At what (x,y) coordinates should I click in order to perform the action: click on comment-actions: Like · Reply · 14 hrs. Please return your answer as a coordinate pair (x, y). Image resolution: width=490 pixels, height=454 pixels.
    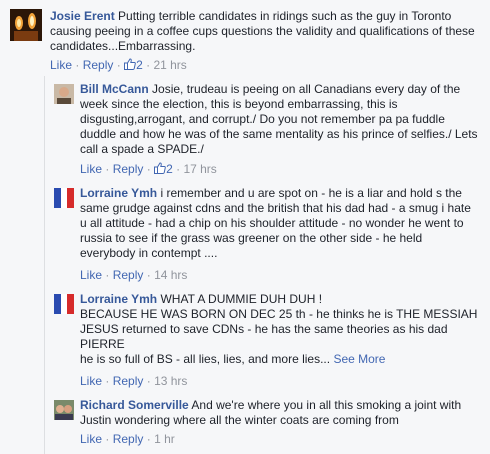
    Looking at the image, I should click on (134, 275).